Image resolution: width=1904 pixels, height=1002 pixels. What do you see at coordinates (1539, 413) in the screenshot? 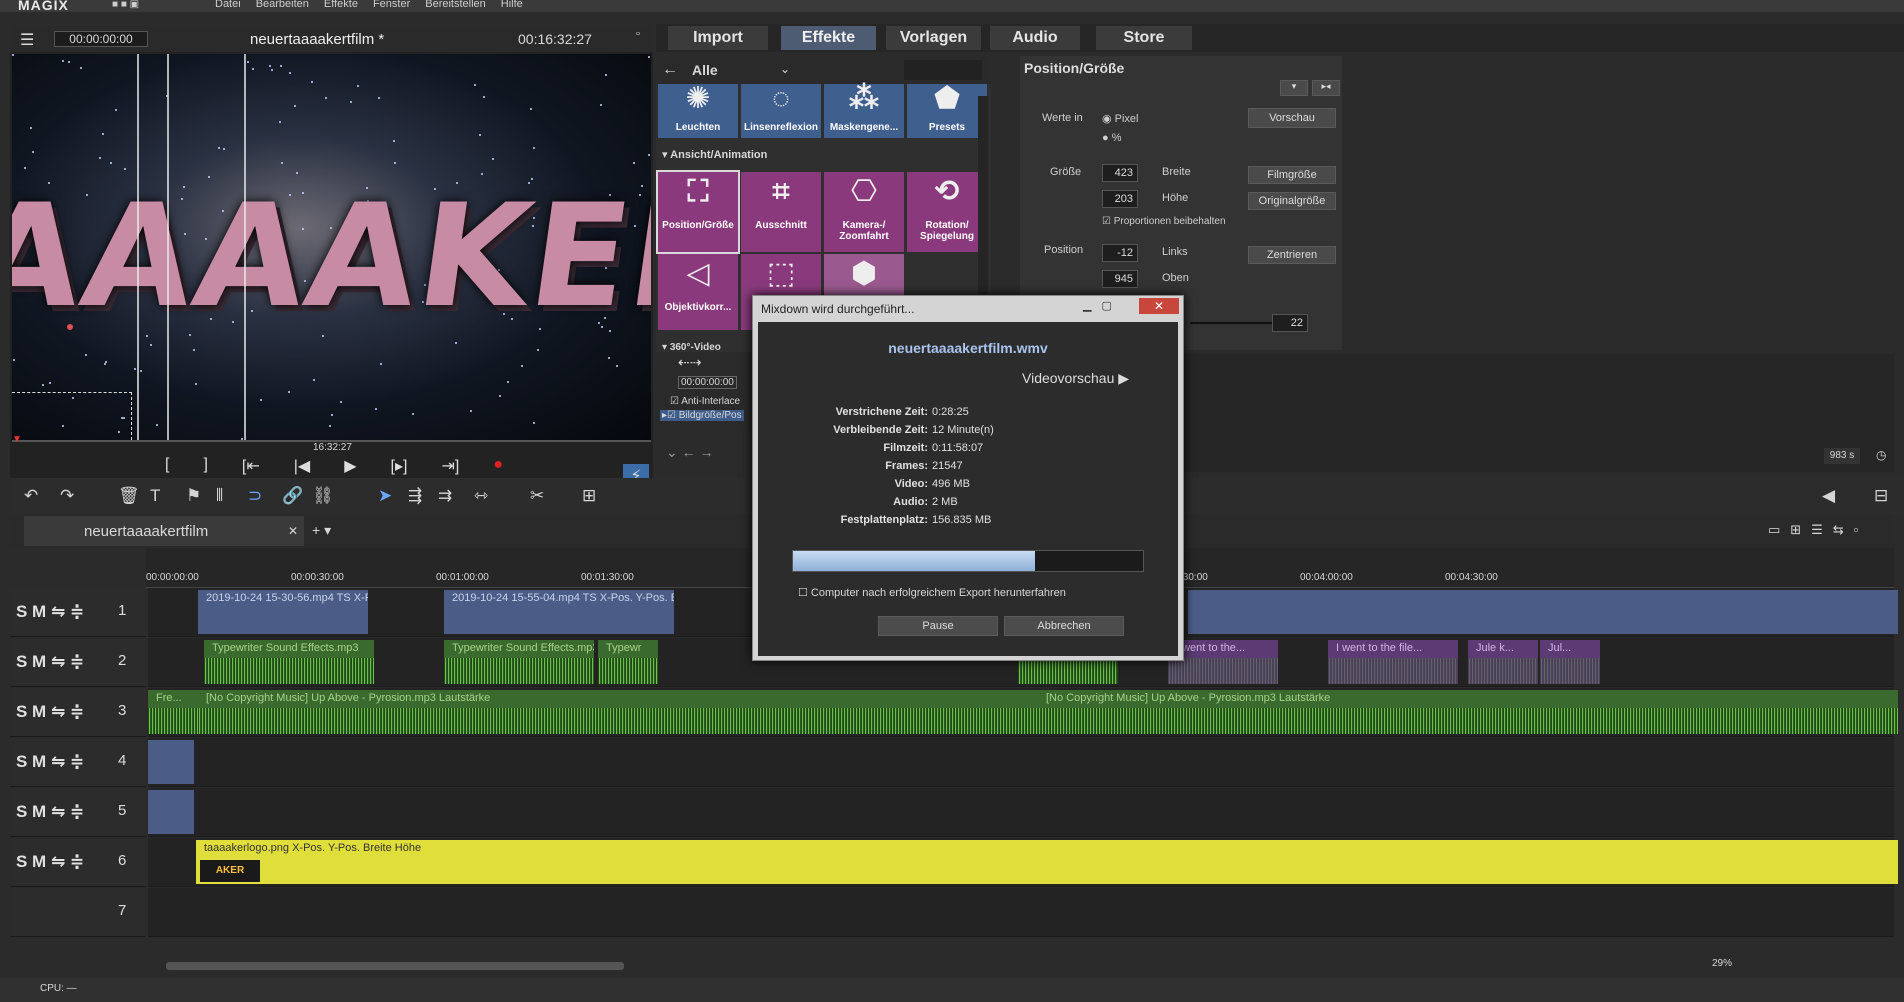
I see `keyframe-area: 983 s ◷` at bounding box center [1539, 413].